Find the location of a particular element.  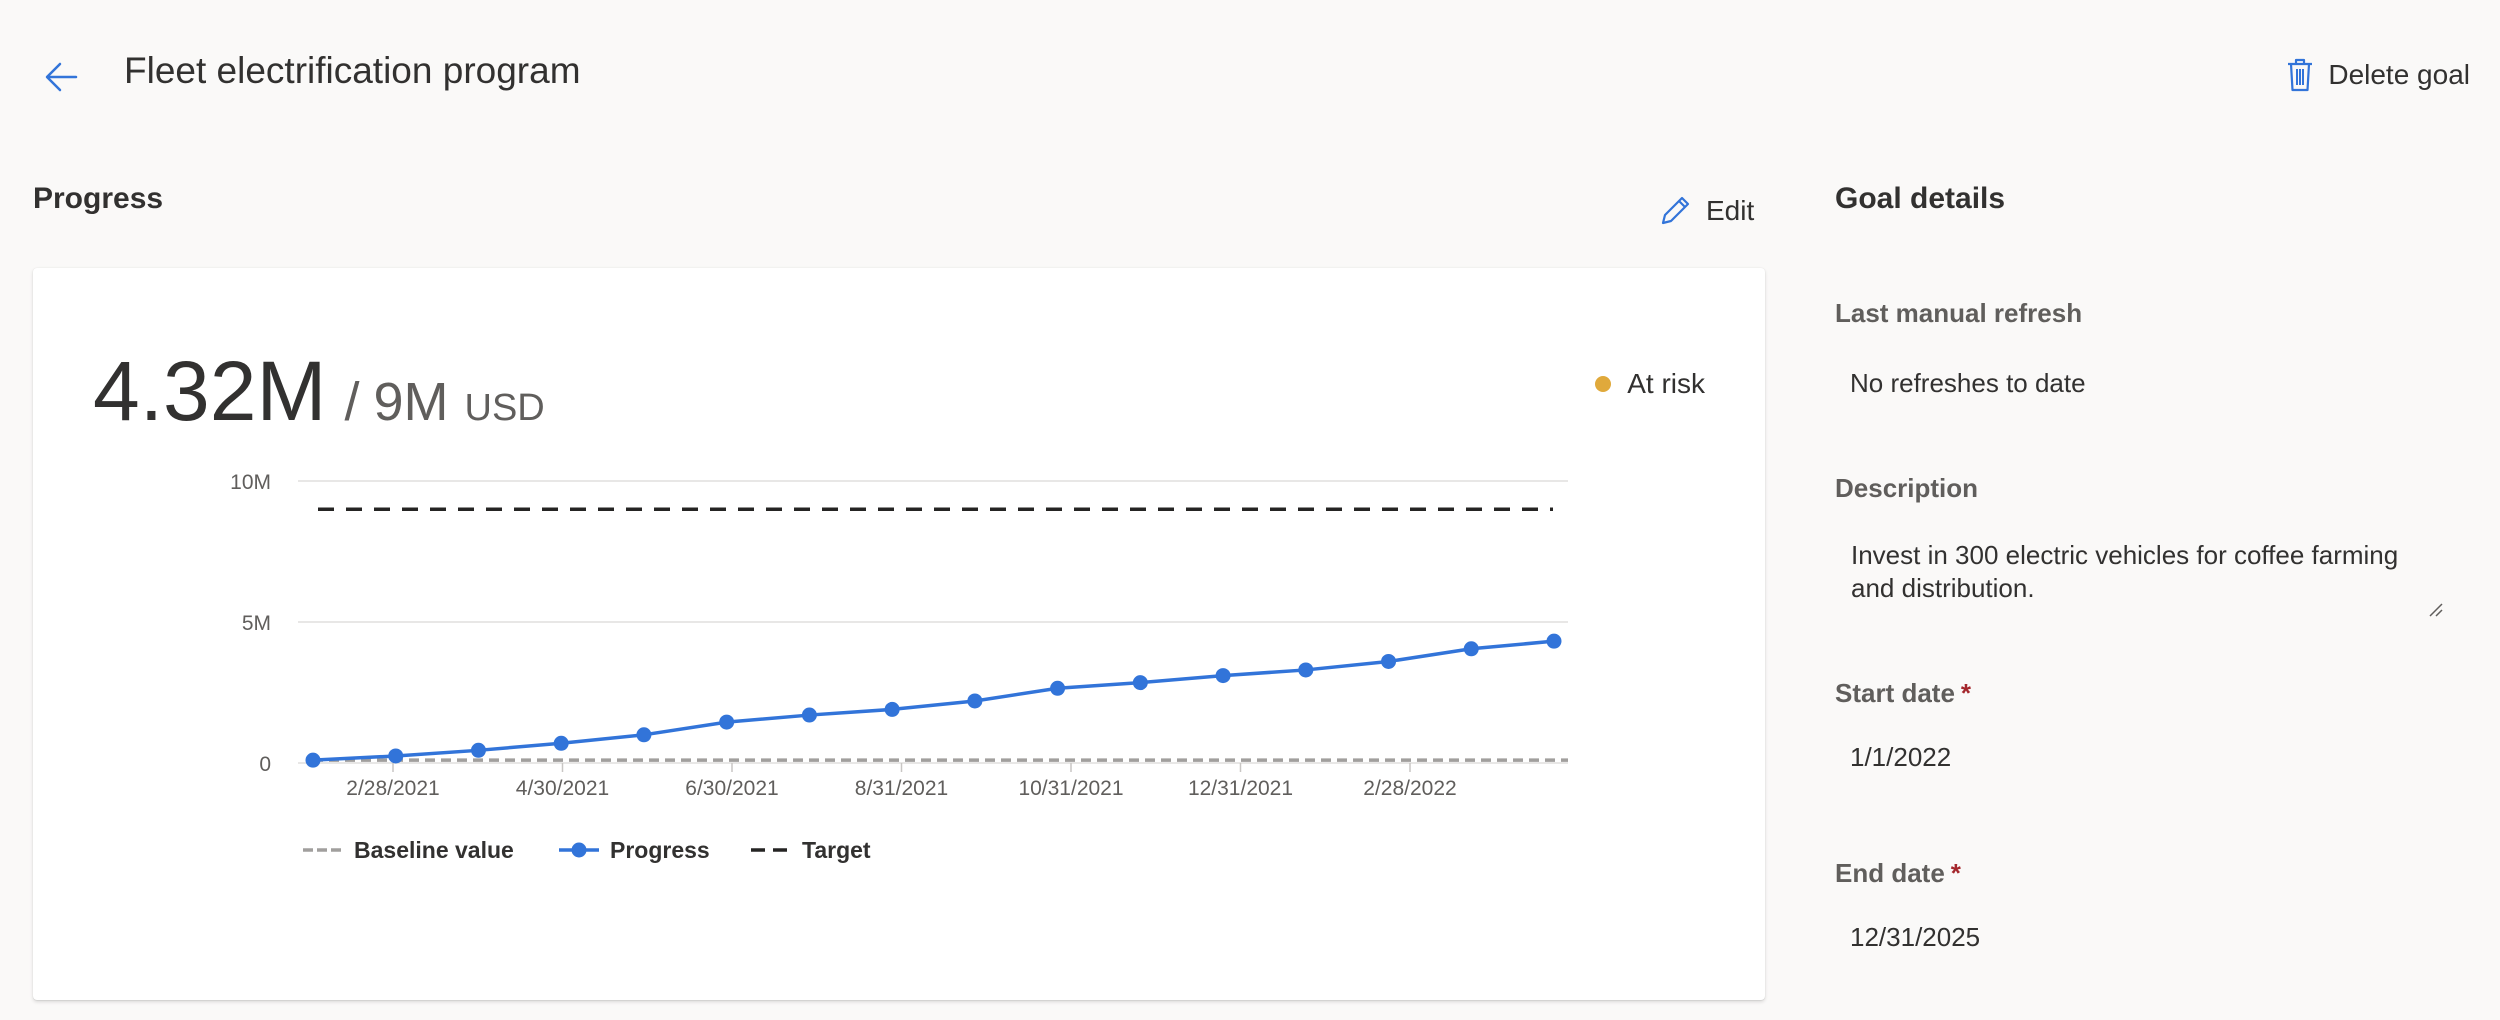

legend-label: Baseline value is located at coordinates (434, 850).